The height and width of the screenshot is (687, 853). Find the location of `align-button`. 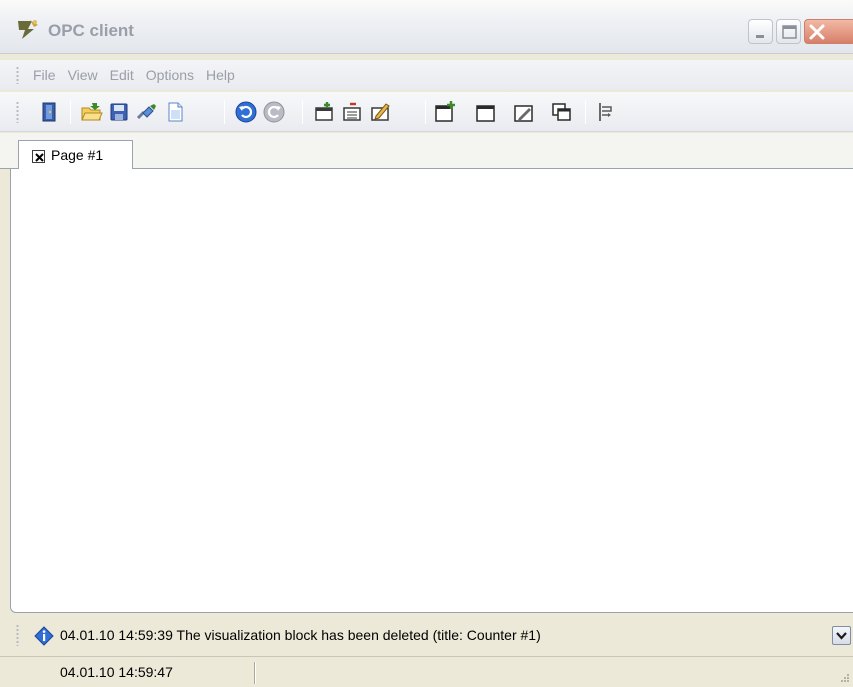

align-button is located at coordinates (606, 112).